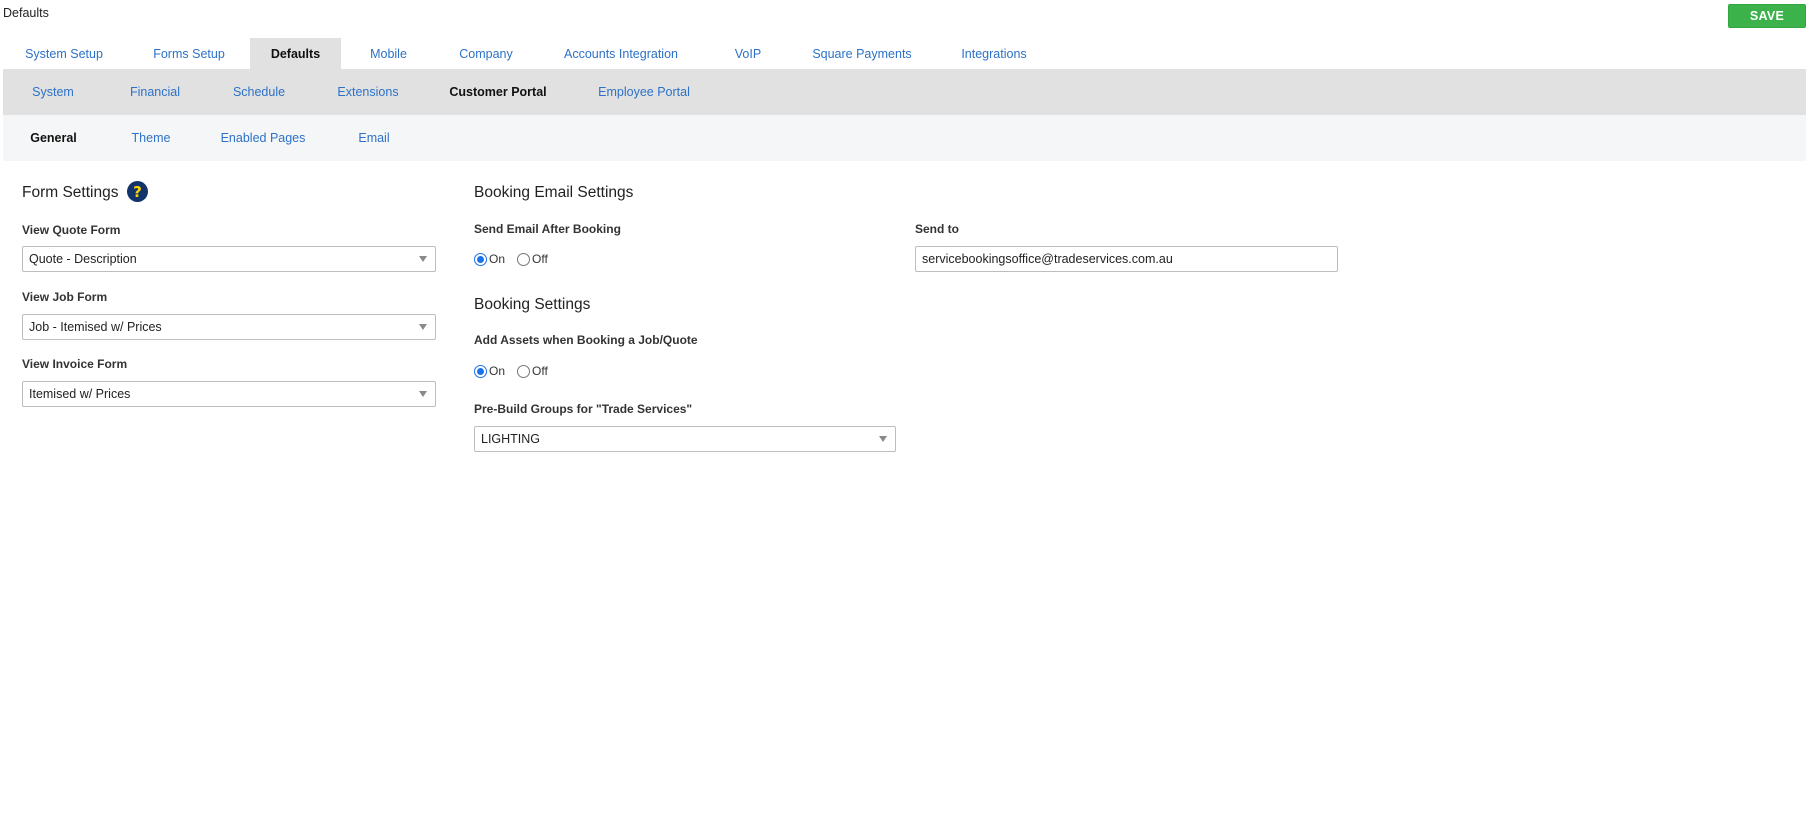 The width and height of the screenshot is (1806, 838). What do you see at coordinates (685, 439) in the screenshot?
I see `pre-build-groups-select: LIGHTING` at bounding box center [685, 439].